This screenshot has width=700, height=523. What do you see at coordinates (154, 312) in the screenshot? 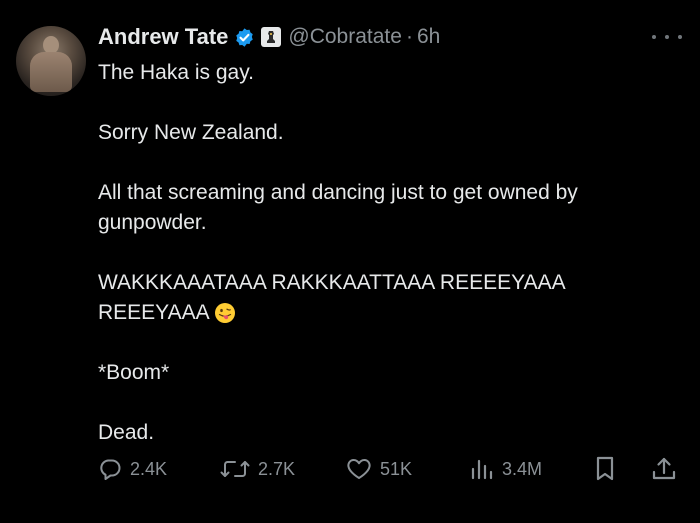
I see `tweet-line-text: REEEYAAA` at bounding box center [154, 312].